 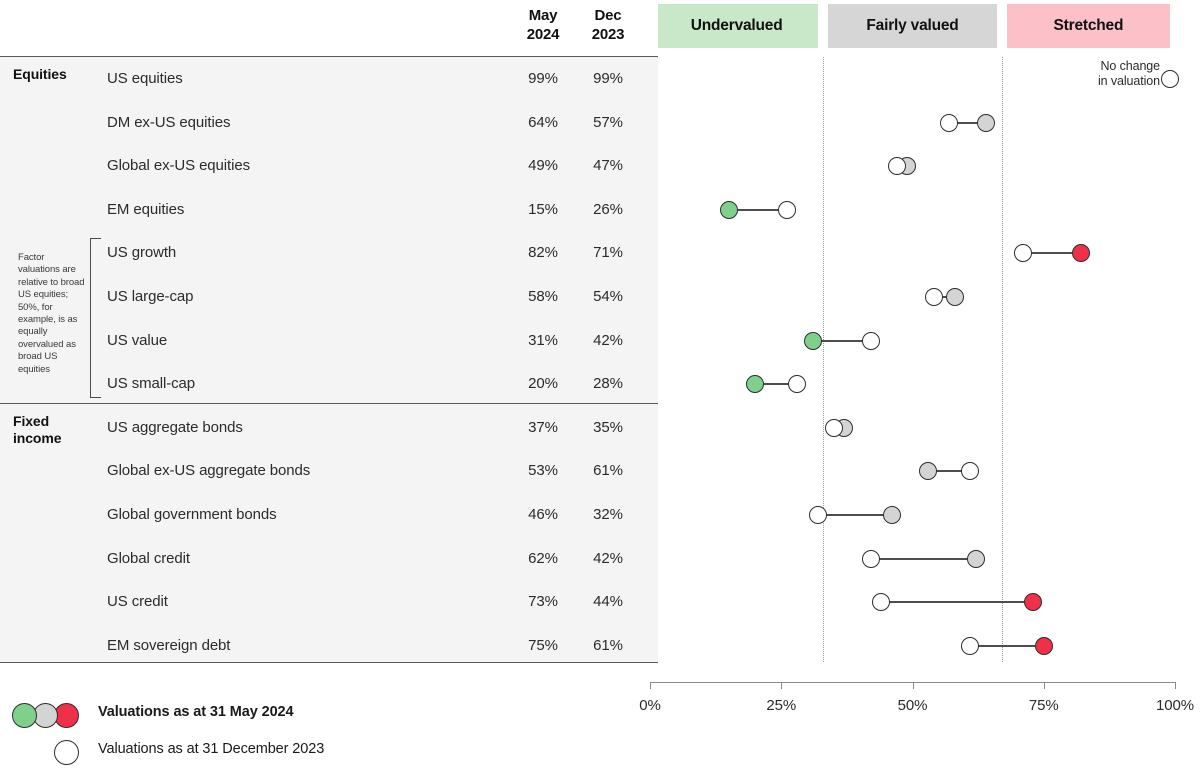 I want to click on row-value-dec-2023: 47%, so click(x=608, y=165).